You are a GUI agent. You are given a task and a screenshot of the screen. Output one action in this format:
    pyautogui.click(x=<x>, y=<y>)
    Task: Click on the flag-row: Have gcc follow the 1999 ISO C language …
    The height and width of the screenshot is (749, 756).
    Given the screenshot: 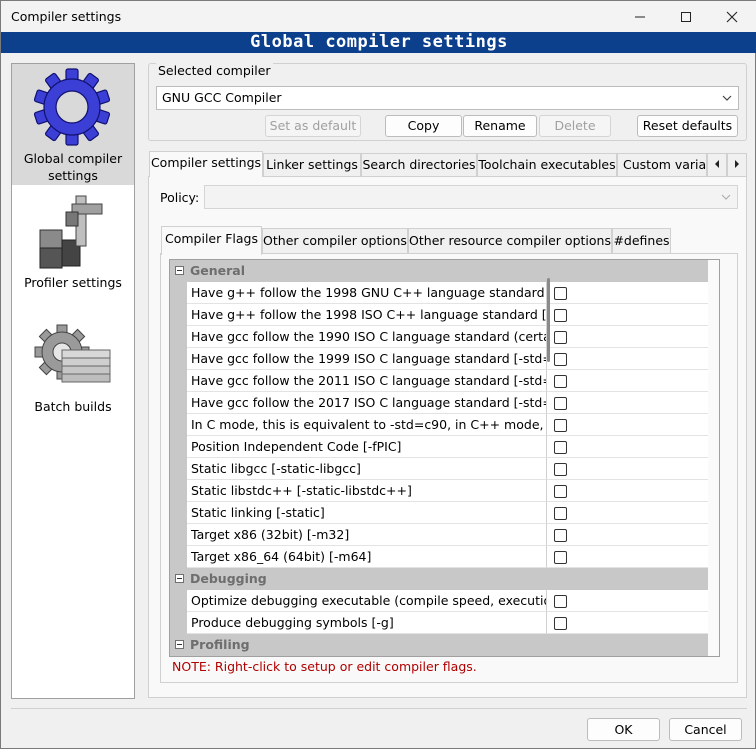 What is the action you would take?
    pyautogui.click(x=439, y=359)
    